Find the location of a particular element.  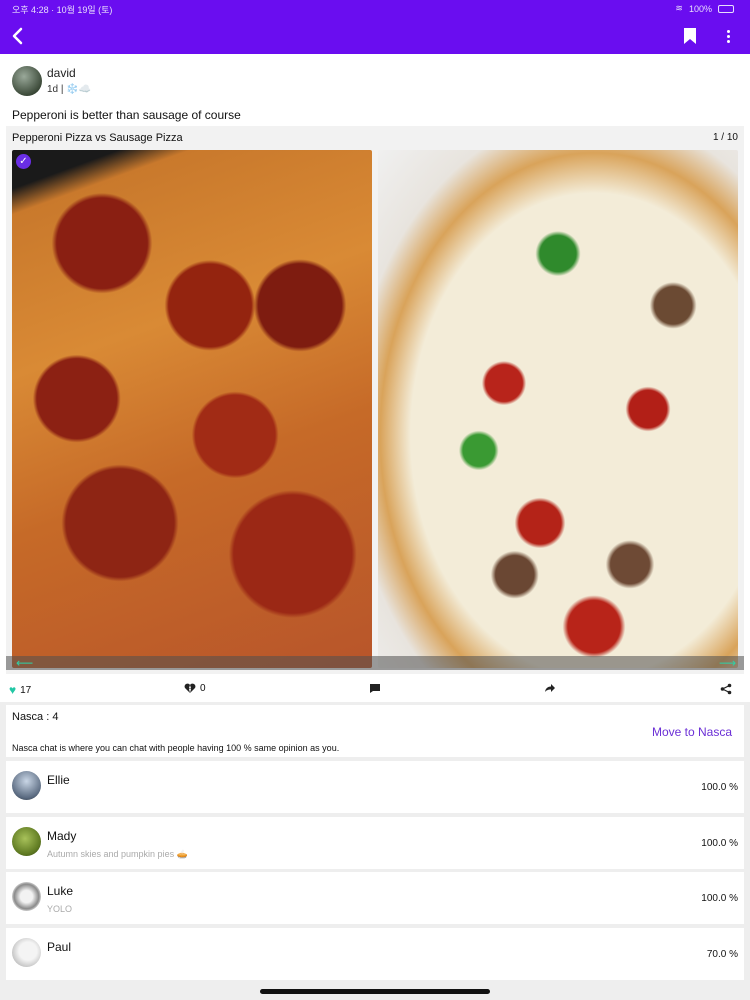

wifi-icon: ≋ is located at coordinates (679, 8).